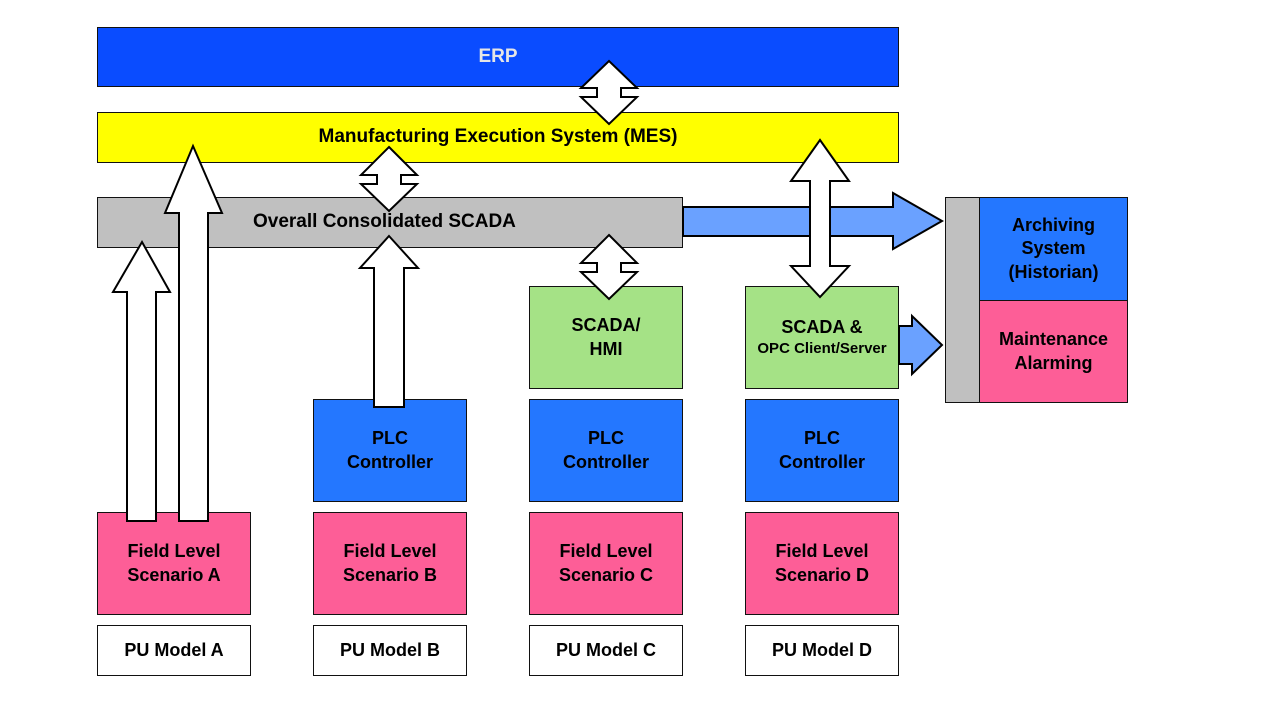 The image size is (1280, 720). What do you see at coordinates (606, 325) in the screenshot?
I see `scada-hmi-line-1: SCADA/` at bounding box center [606, 325].